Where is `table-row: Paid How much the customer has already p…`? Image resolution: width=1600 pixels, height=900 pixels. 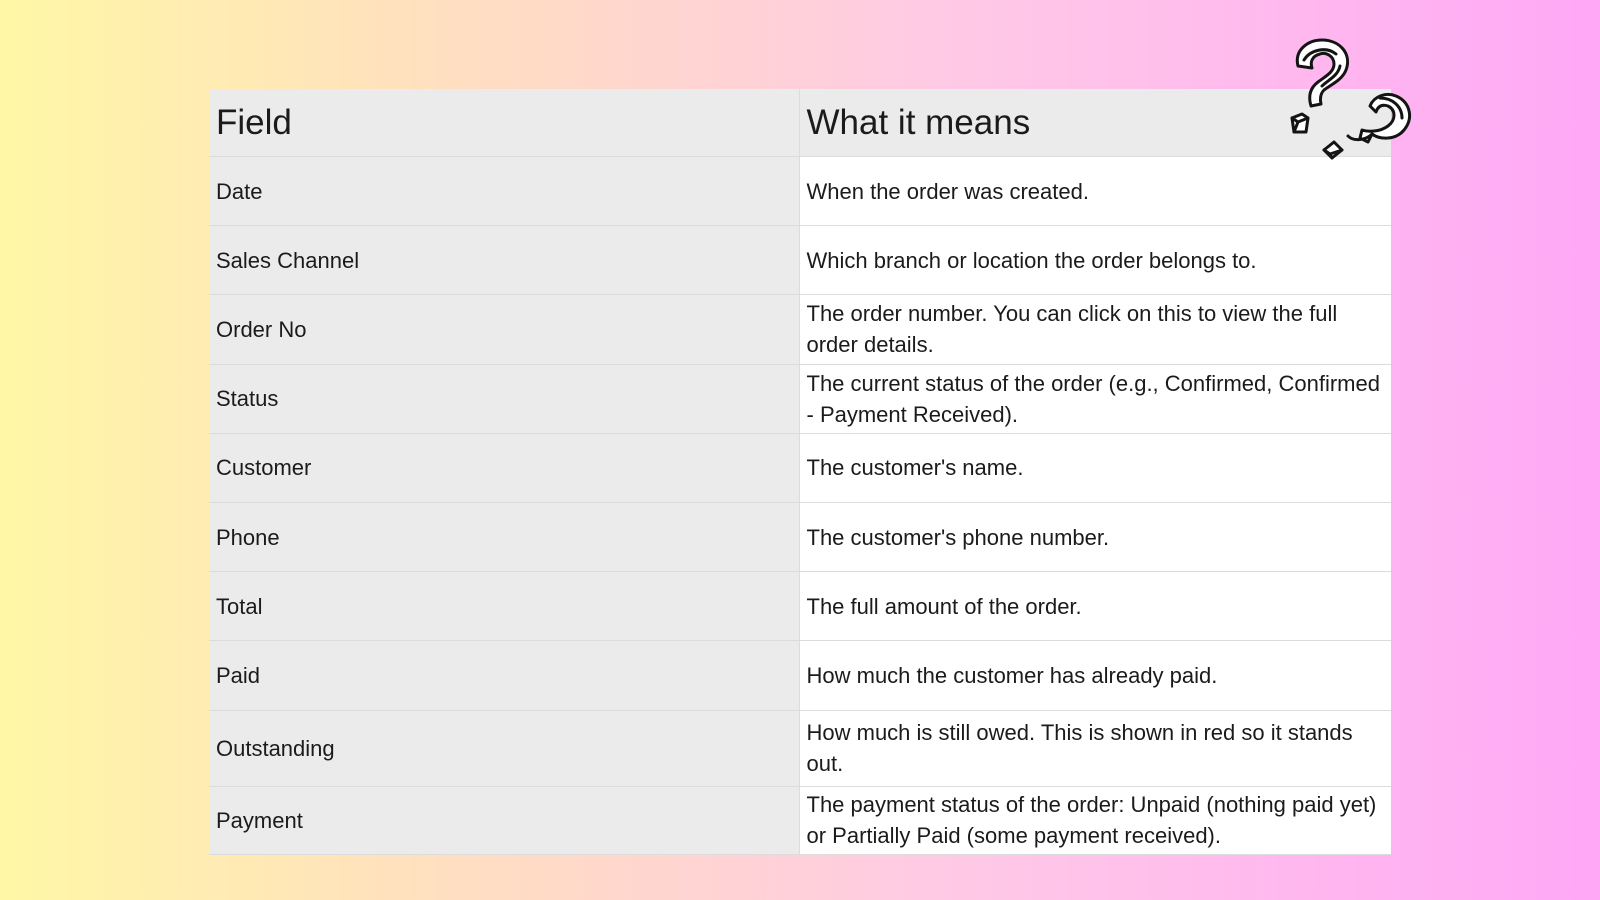 table-row: Paid How much the customer has already p… is located at coordinates (800, 675).